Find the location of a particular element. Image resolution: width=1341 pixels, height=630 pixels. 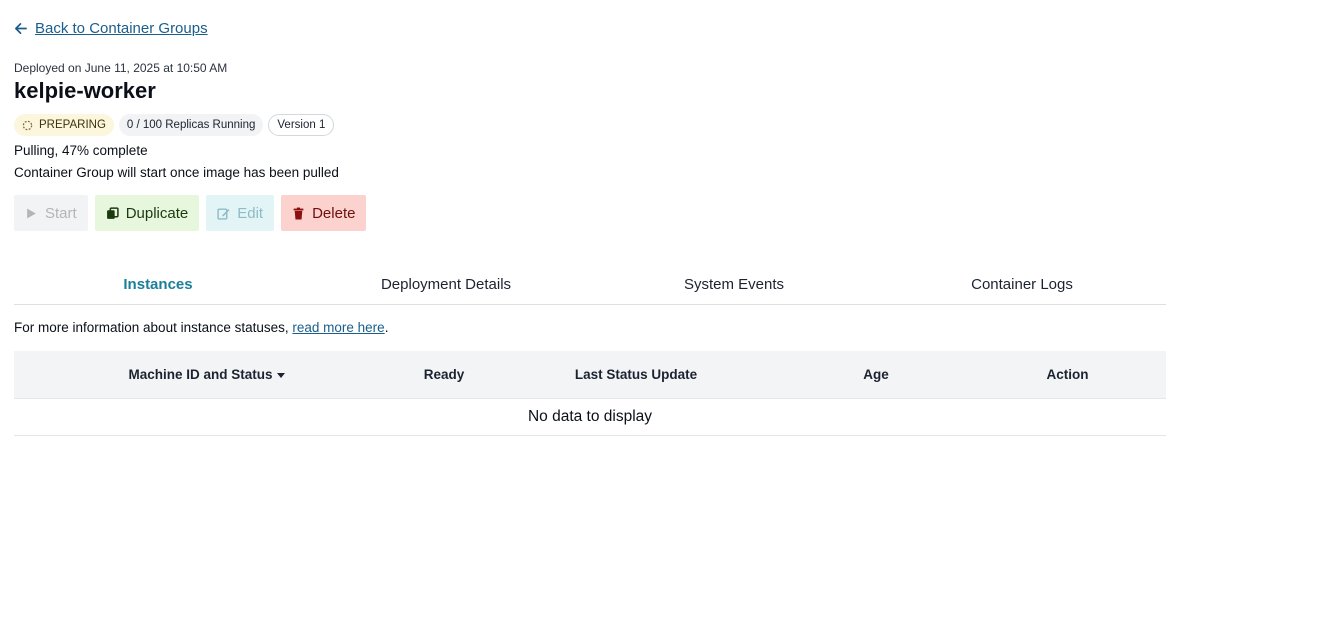

column-header-ready: Ready is located at coordinates (444, 374).